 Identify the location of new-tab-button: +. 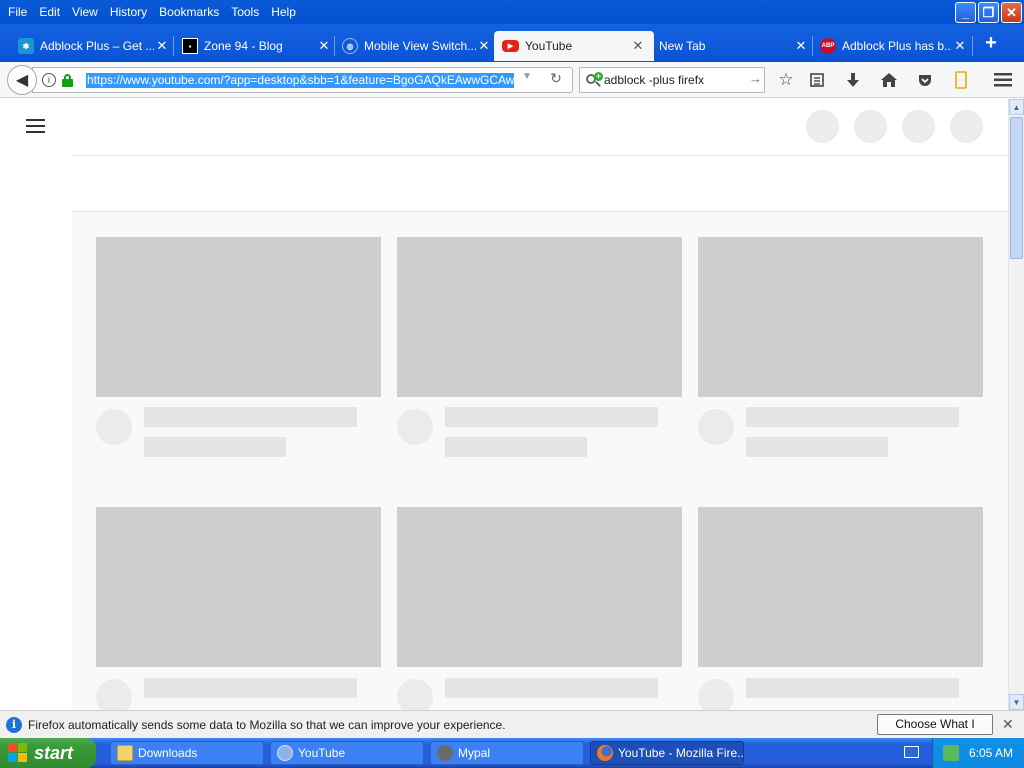
(991, 43).